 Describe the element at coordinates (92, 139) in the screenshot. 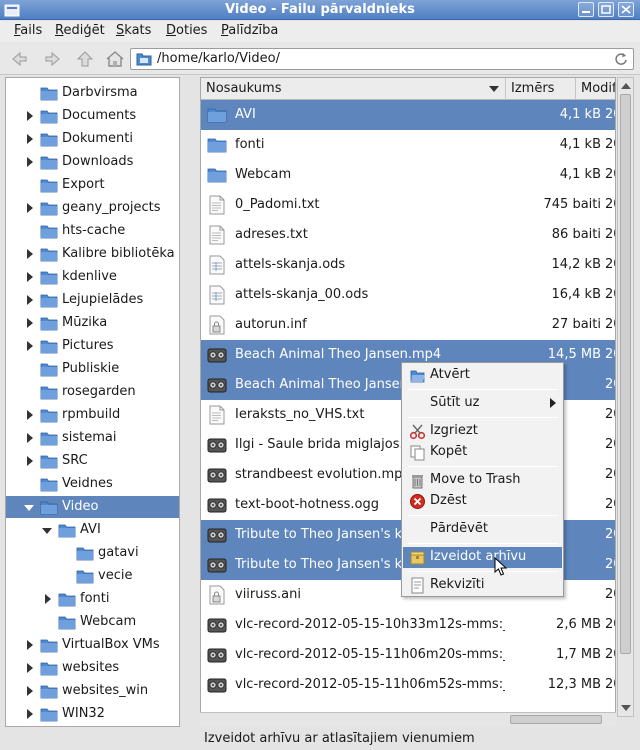

I see `tree-item-dokumenti: Dokumenti` at that location.